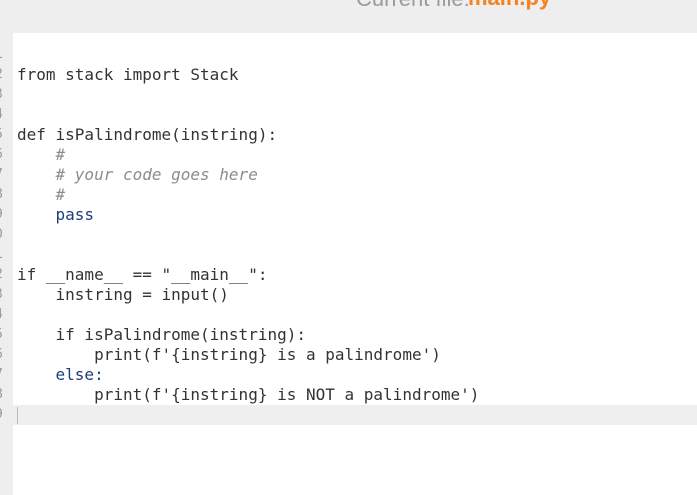 This screenshot has width=697, height=495. What do you see at coordinates (348, 135) in the screenshot?
I see `code-line: 5 def isPalindrome(instring):` at bounding box center [348, 135].